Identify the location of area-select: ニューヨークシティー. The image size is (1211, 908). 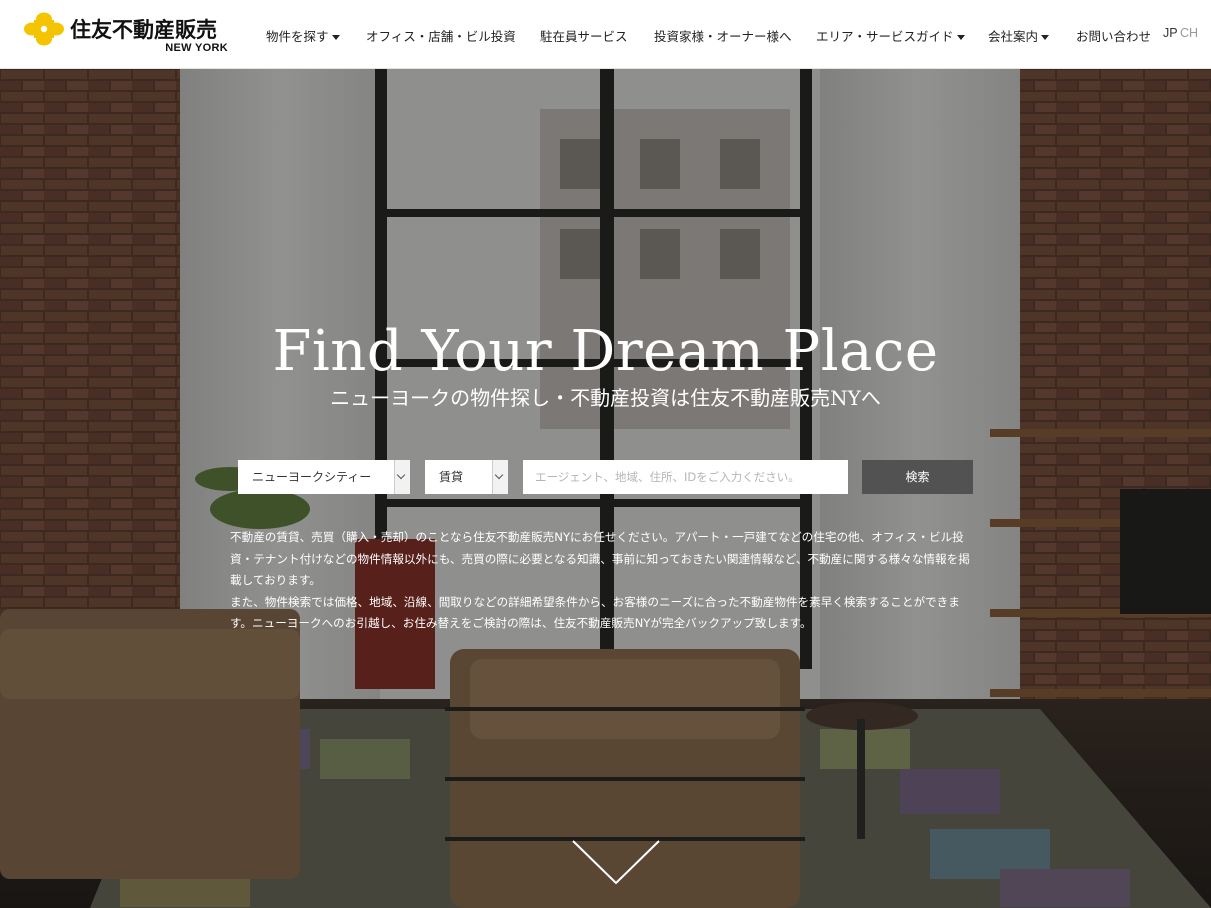
(324, 477).